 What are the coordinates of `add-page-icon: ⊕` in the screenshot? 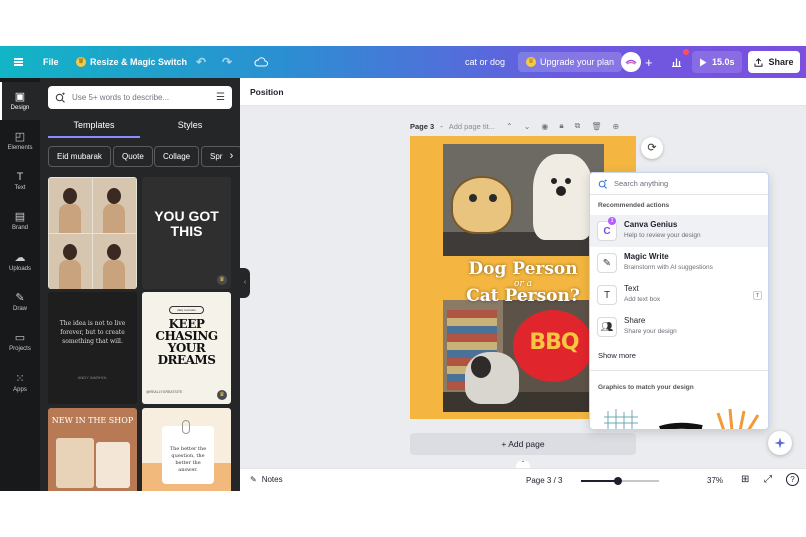 It's located at (616, 126).